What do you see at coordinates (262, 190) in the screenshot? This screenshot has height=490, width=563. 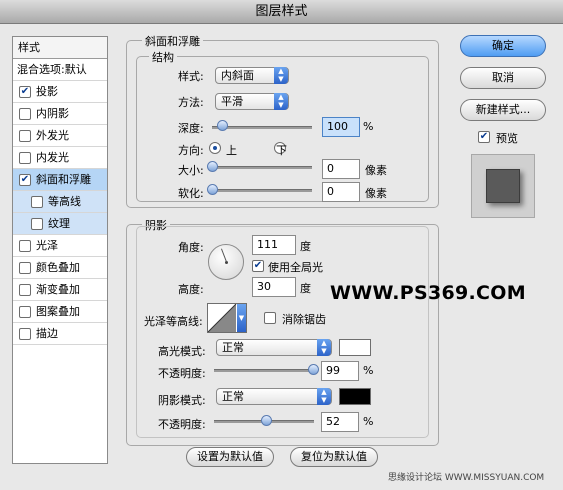 I see `soften-slider-track` at bounding box center [262, 190].